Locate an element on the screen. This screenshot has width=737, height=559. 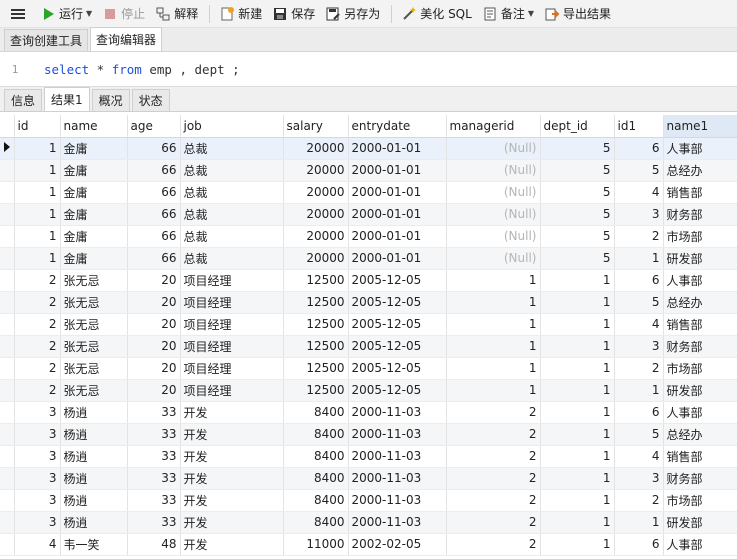
cell-id1: 2 is located at coordinates (639, 236).